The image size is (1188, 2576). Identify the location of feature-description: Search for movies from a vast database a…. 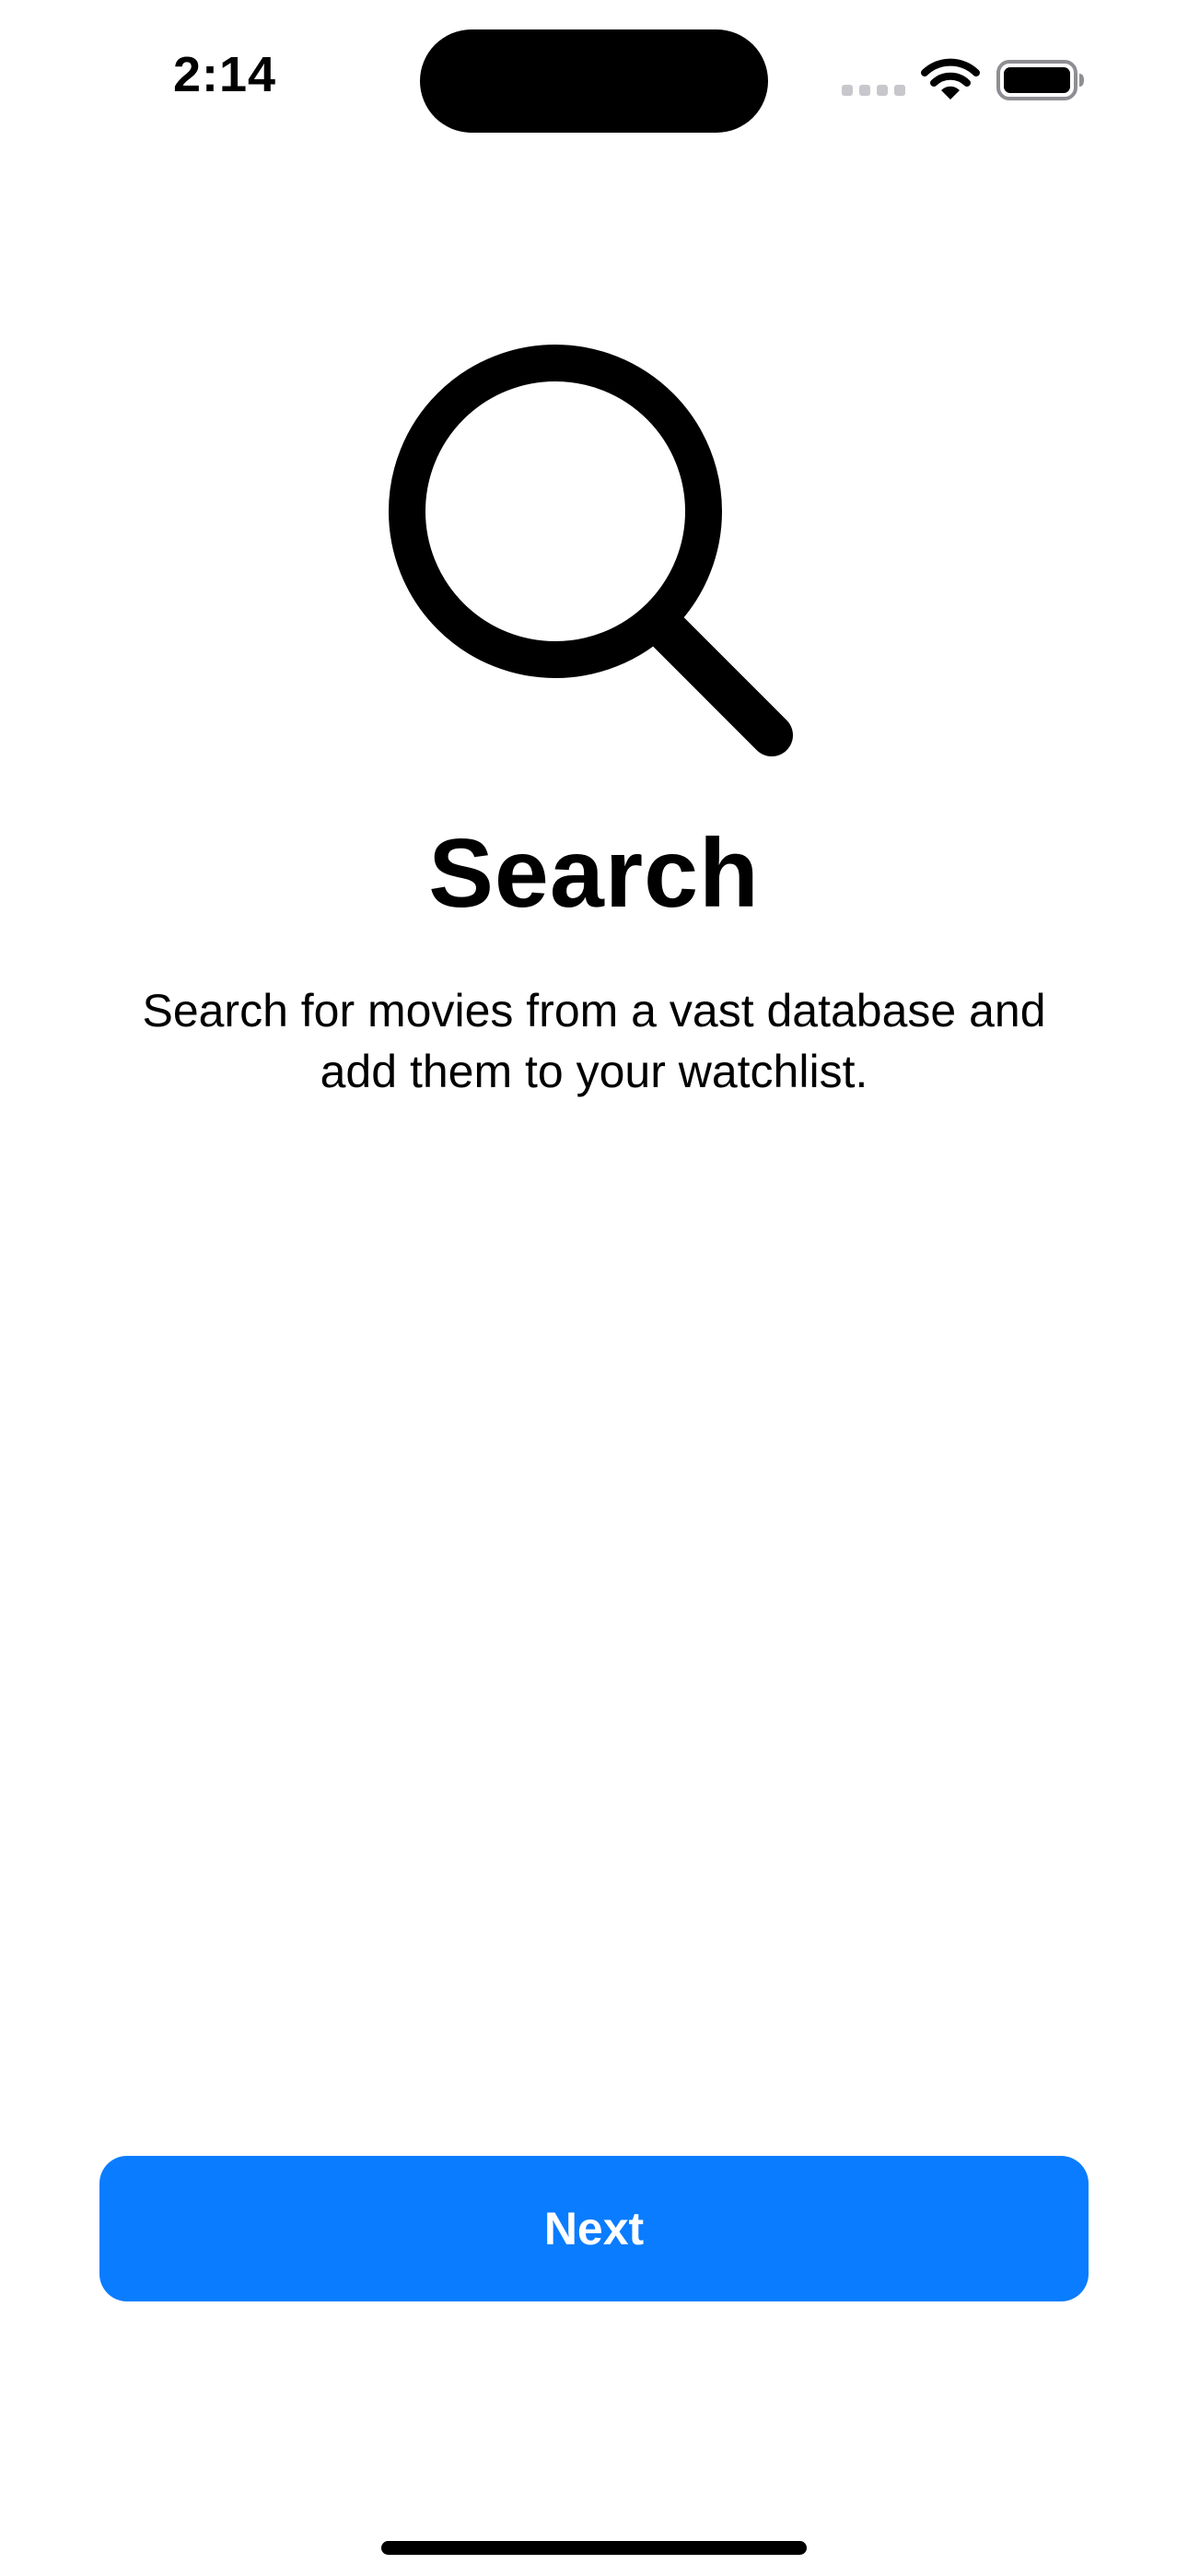
(594, 1041).